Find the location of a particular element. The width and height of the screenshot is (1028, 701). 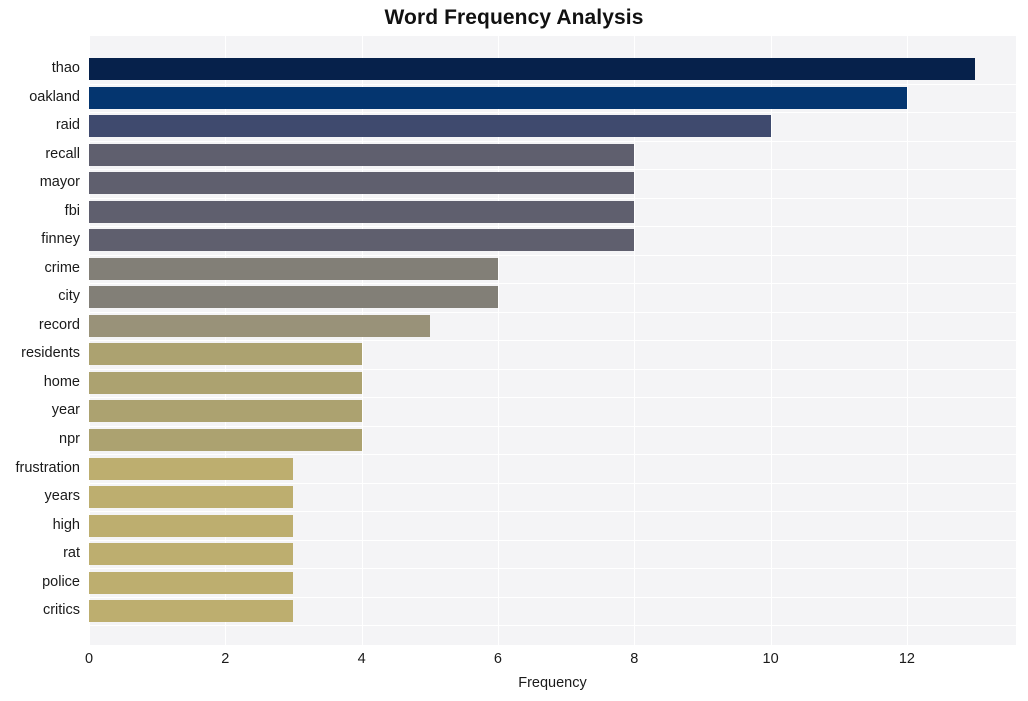

x-tick-label: 10 is located at coordinates (770, 659).